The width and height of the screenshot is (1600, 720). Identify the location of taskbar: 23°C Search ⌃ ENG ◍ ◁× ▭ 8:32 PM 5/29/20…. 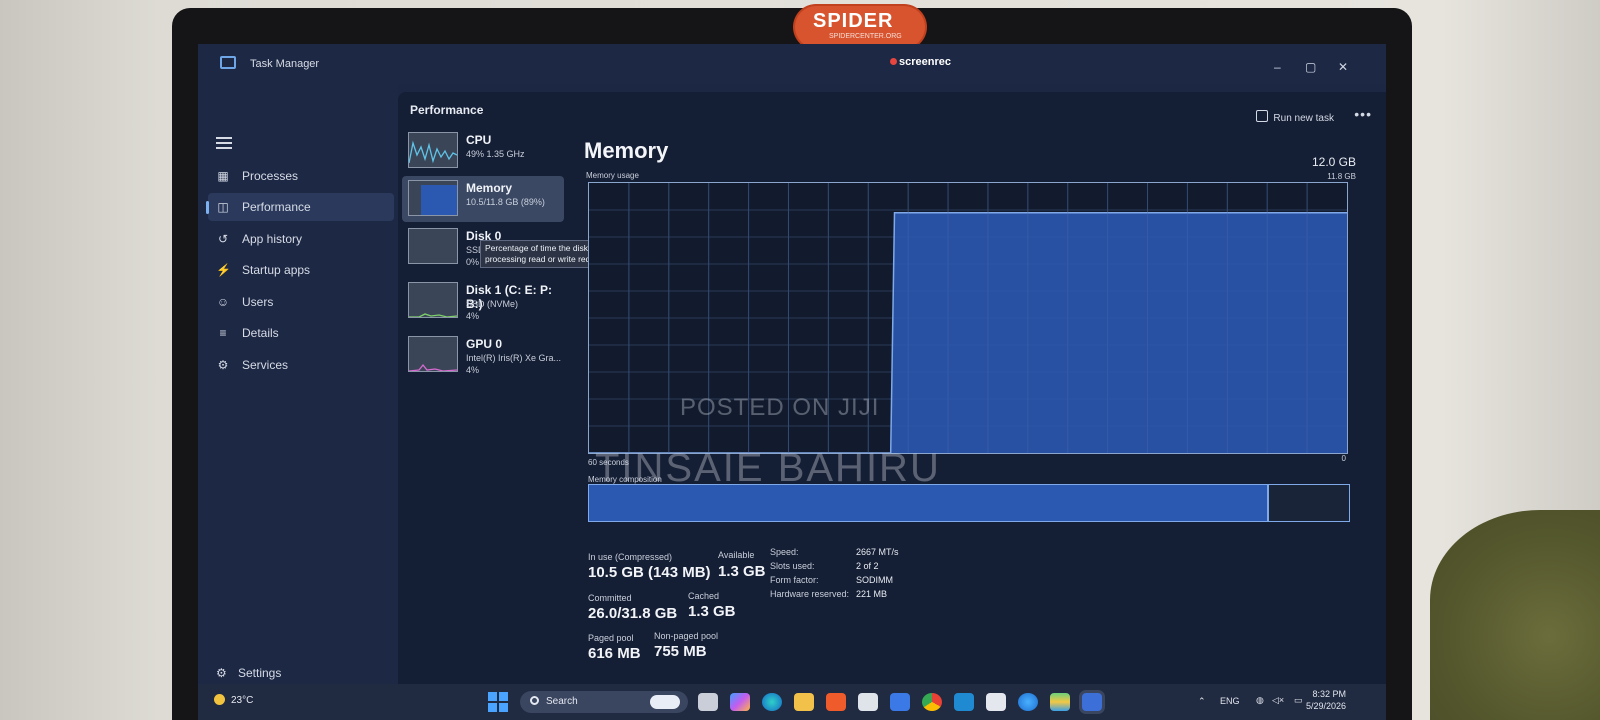
(792, 702).